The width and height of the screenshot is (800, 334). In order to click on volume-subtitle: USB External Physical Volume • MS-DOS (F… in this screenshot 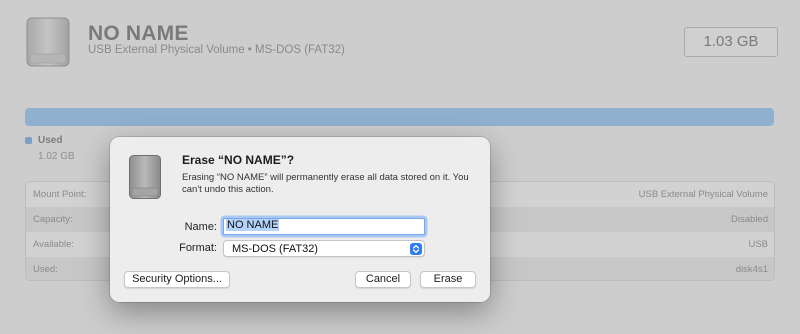, I will do `click(216, 50)`.